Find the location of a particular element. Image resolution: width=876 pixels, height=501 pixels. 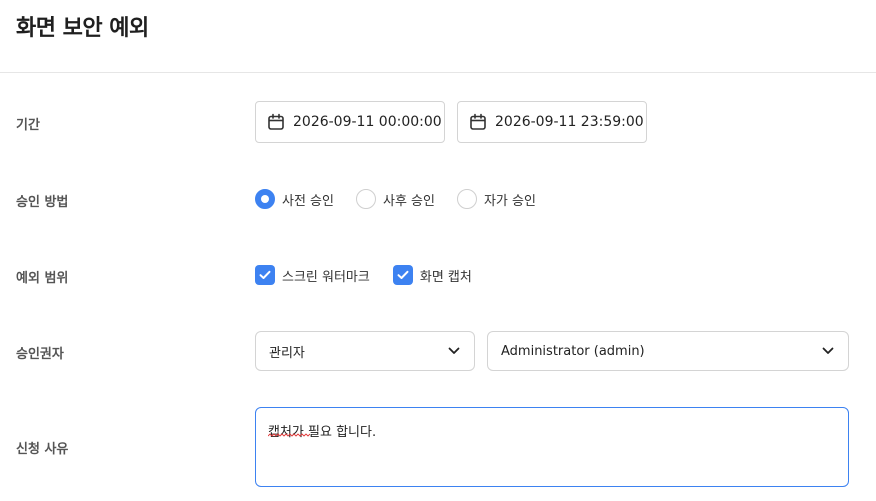

reason-label: 신청 사유 is located at coordinates (42, 449).